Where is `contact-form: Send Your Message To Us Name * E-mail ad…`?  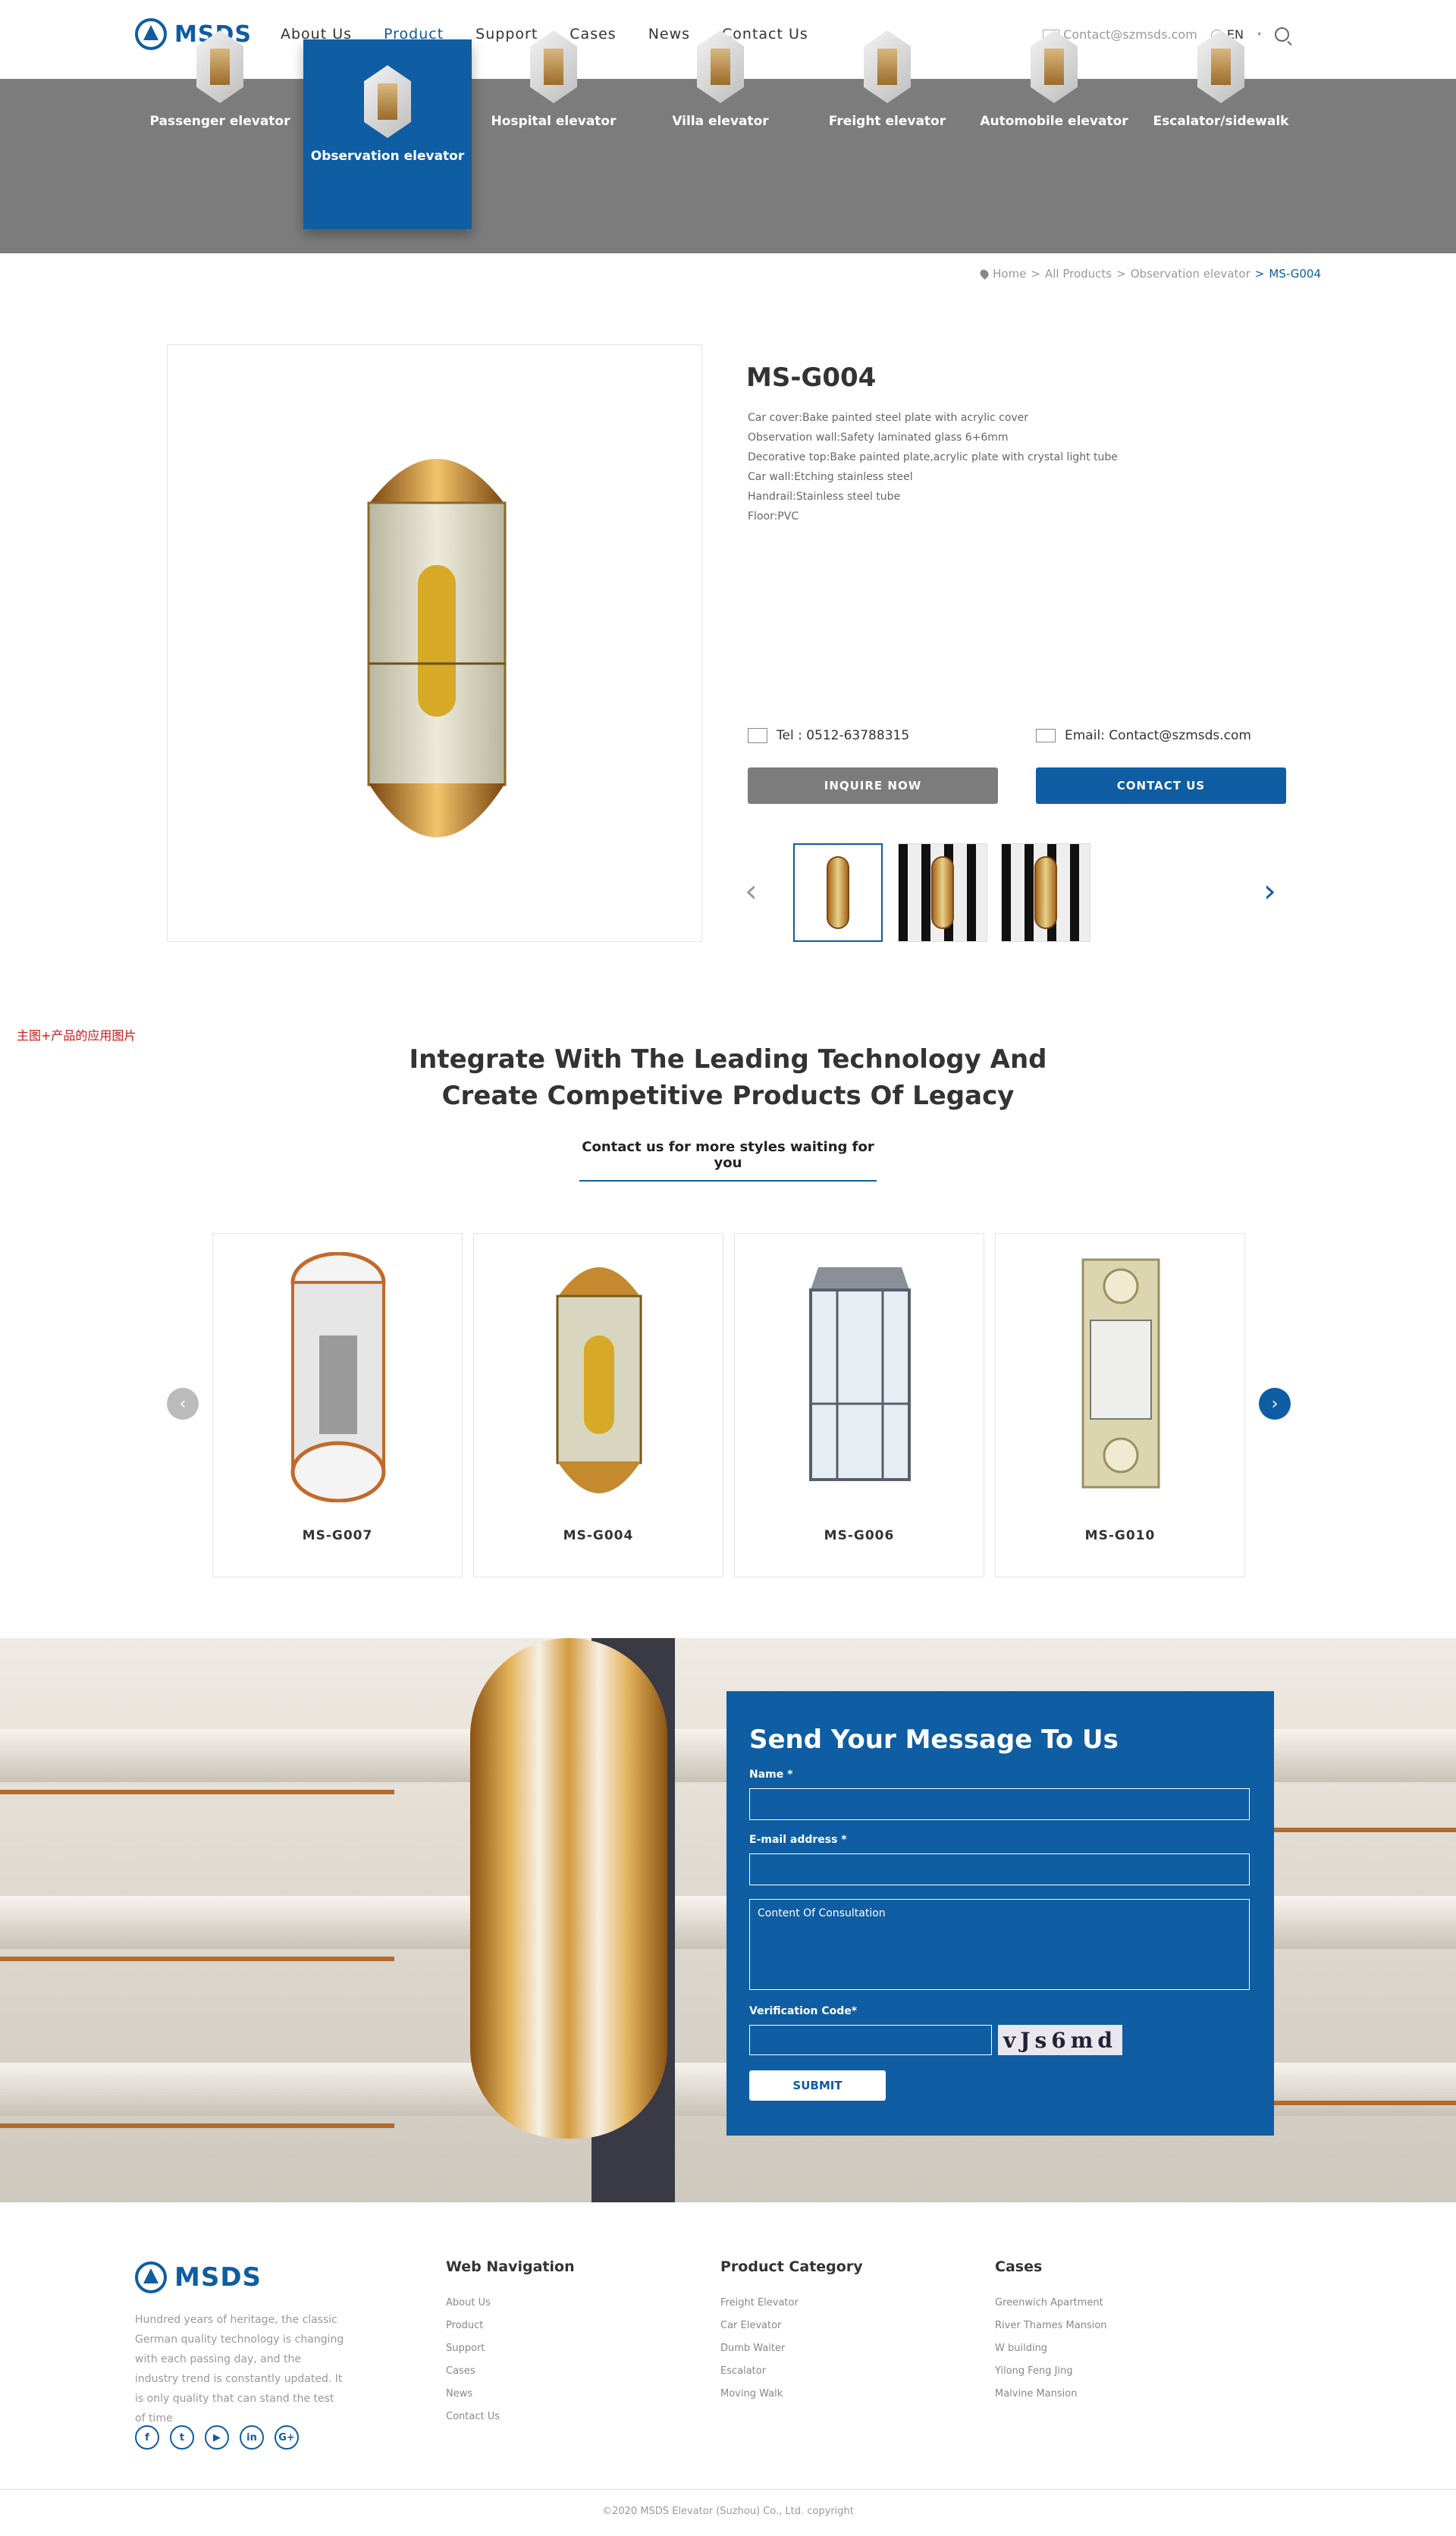 contact-form: Send Your Message To Us Name * E-mail ad… is located at coordinates (1000, 1913).